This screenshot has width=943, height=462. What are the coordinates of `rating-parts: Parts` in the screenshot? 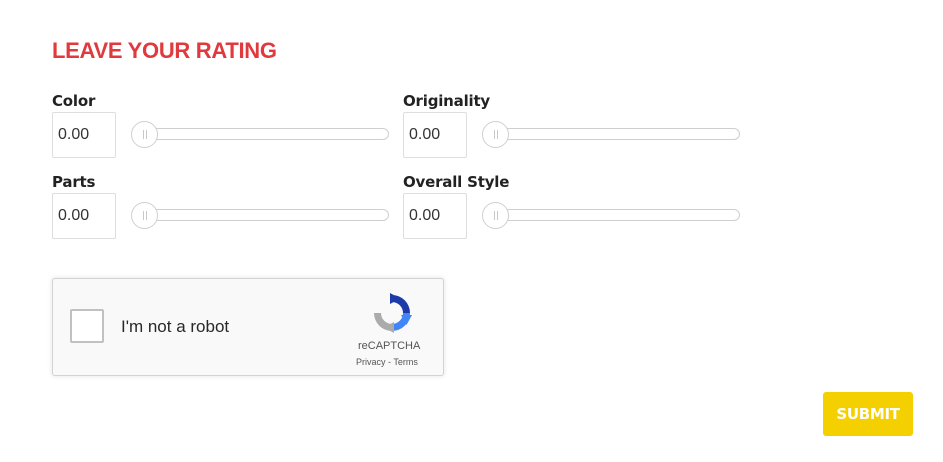 It's located at (224, 213).